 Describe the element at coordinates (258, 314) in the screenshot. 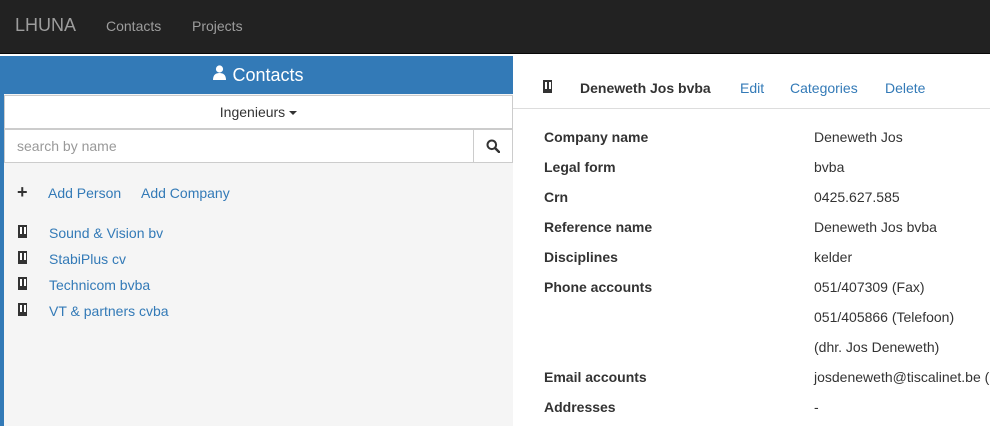

I see `company-list-item: VT & partners cvba` at that location.